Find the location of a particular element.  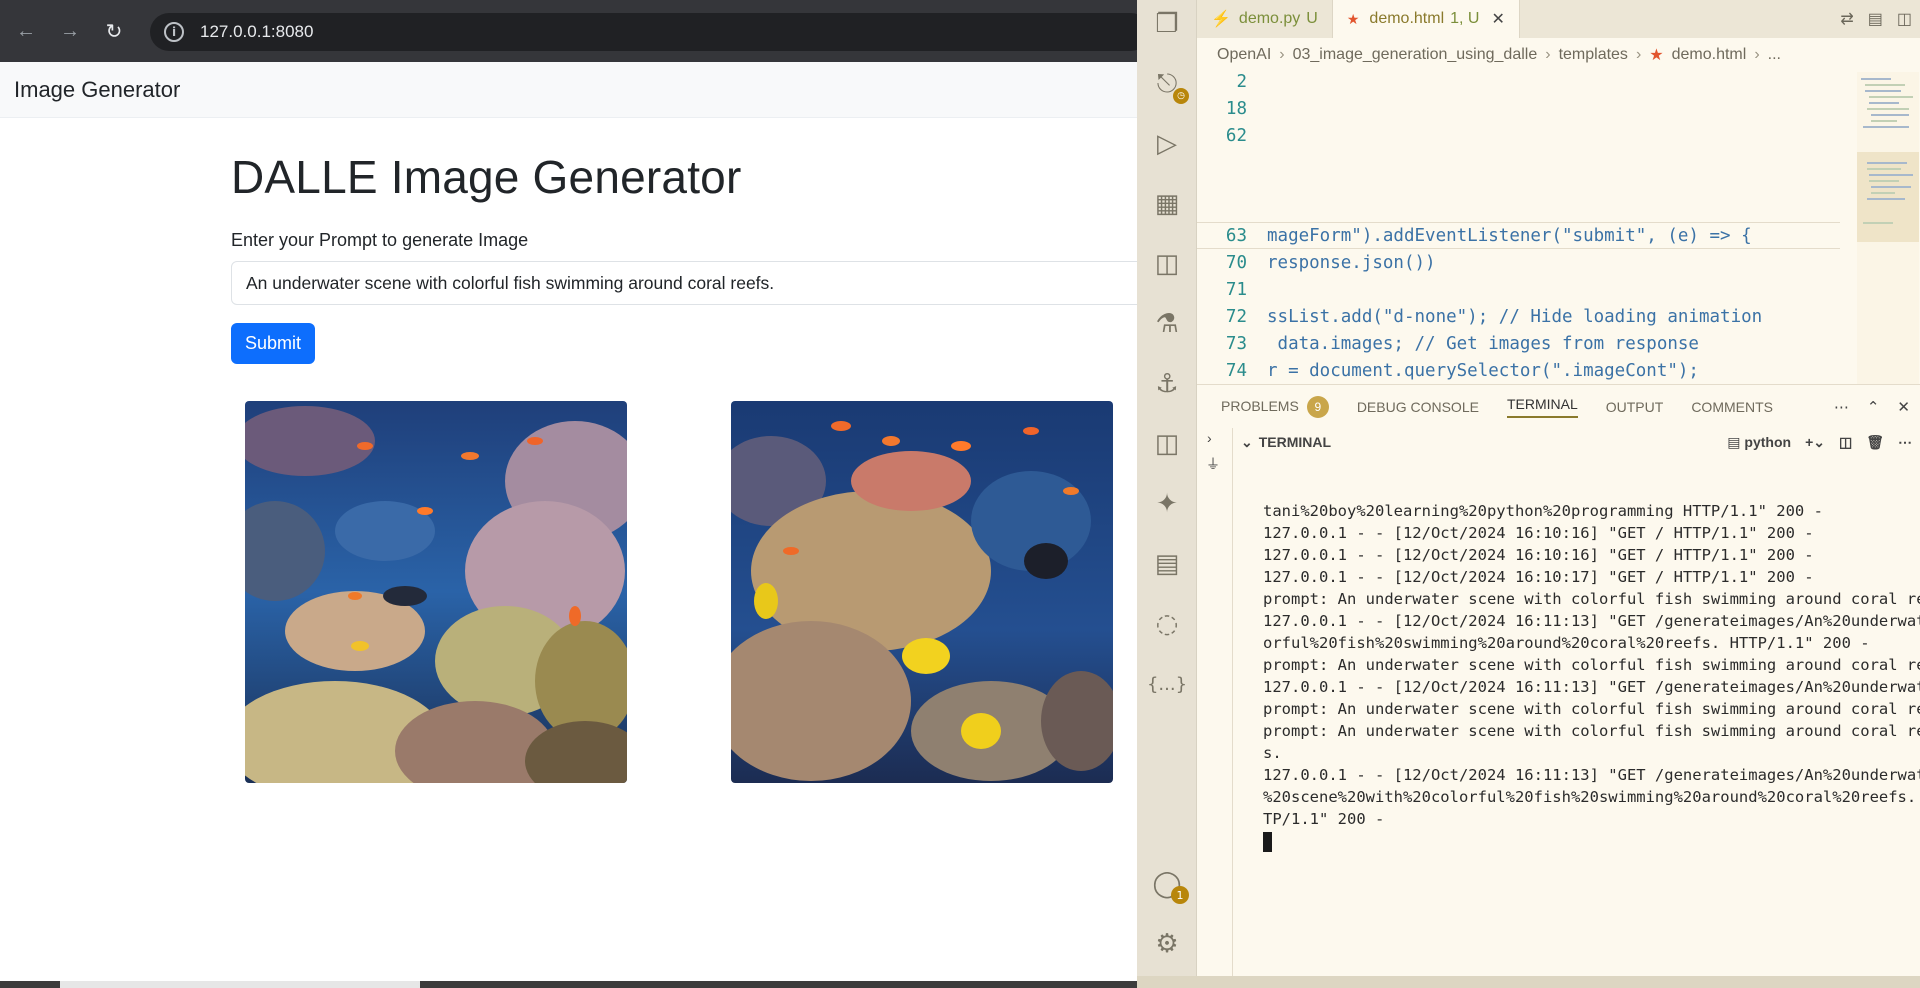

submit-button: Submit is located at coordinates (273, 343).